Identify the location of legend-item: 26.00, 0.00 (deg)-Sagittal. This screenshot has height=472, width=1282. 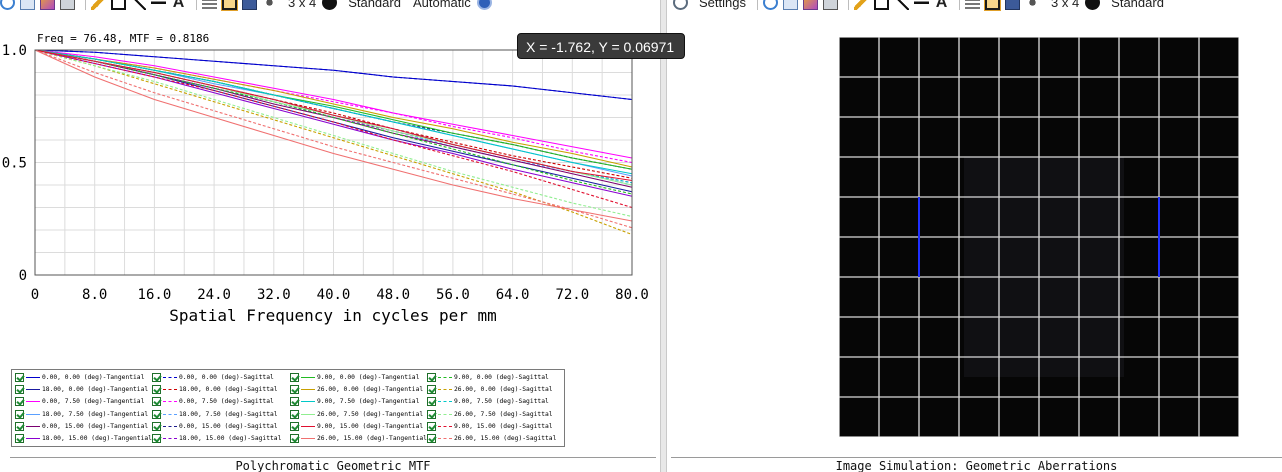
(490, 389).